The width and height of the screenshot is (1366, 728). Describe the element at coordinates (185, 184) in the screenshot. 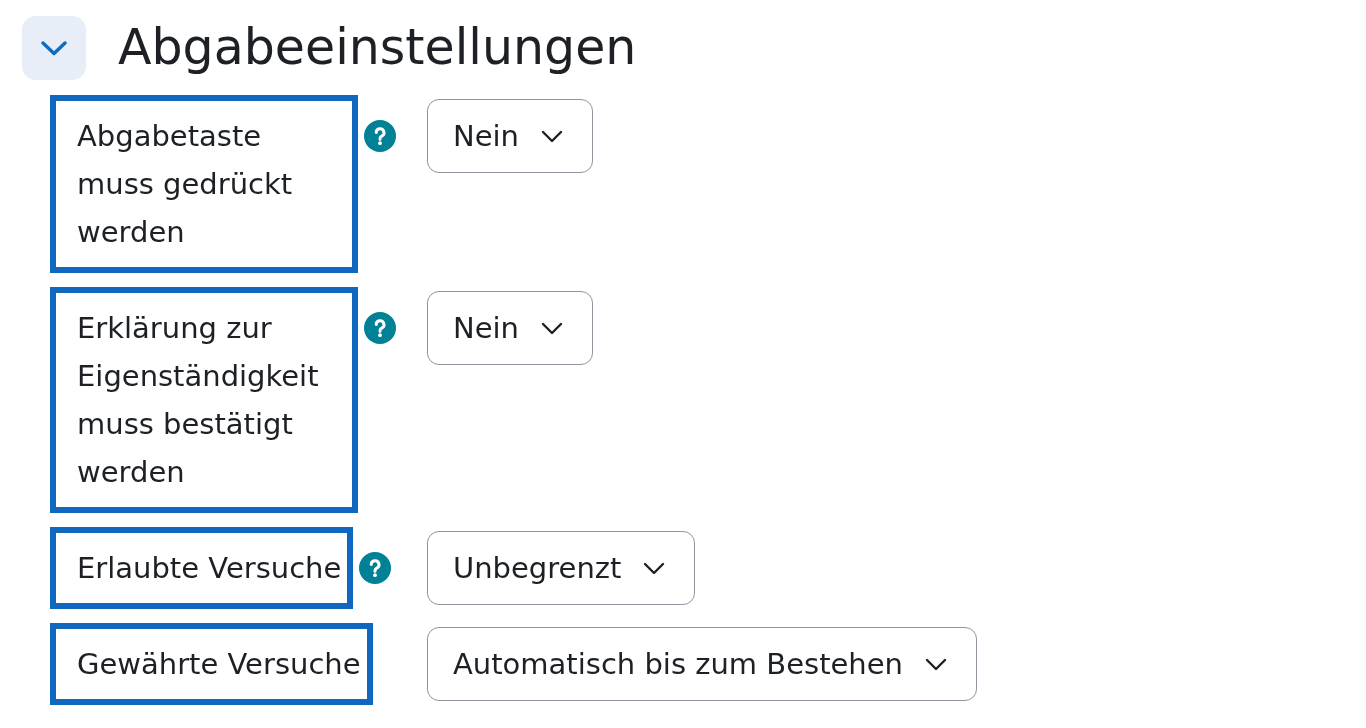

I see `field-label: Abgabetaste muss gedrückt werden` at that location.